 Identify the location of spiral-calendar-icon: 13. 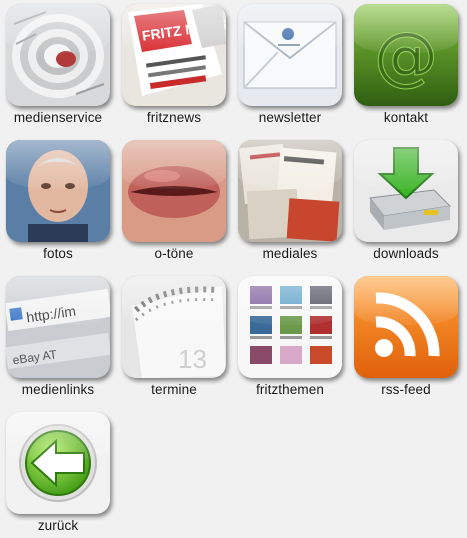
(174, 327).